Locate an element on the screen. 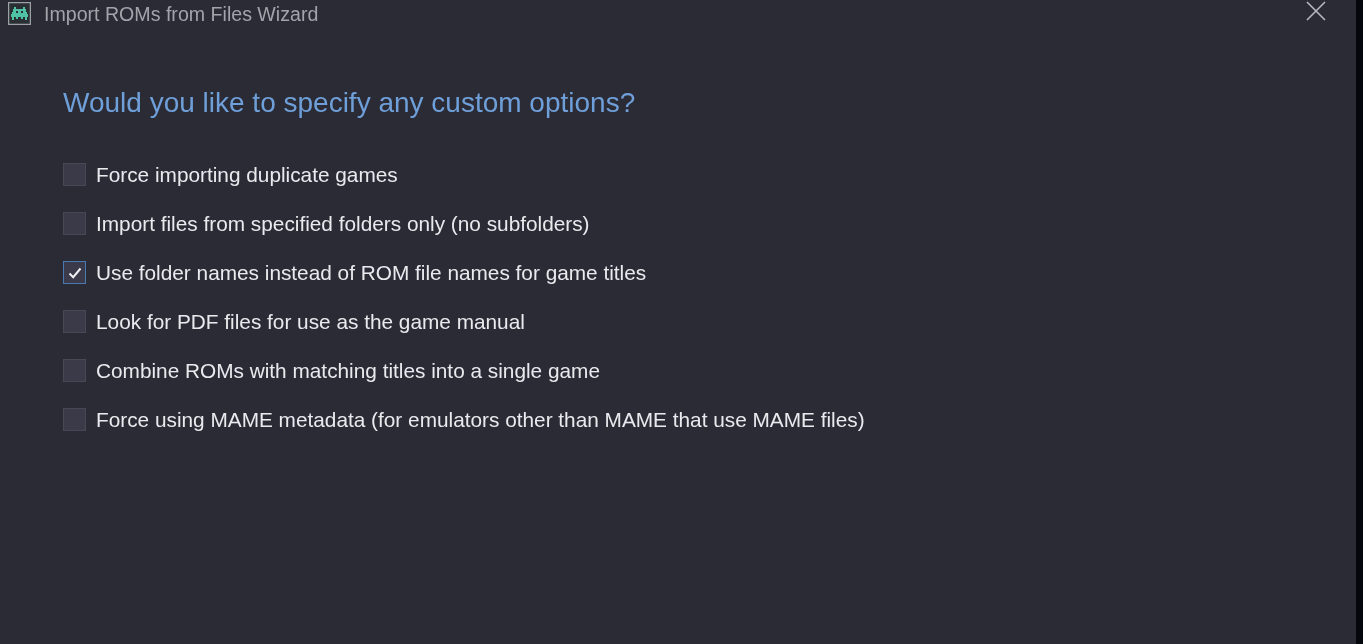 The height and width of the screenshot is (644, 1363). option-label: Force importing duplicate games is located at coordinates (247, 174).